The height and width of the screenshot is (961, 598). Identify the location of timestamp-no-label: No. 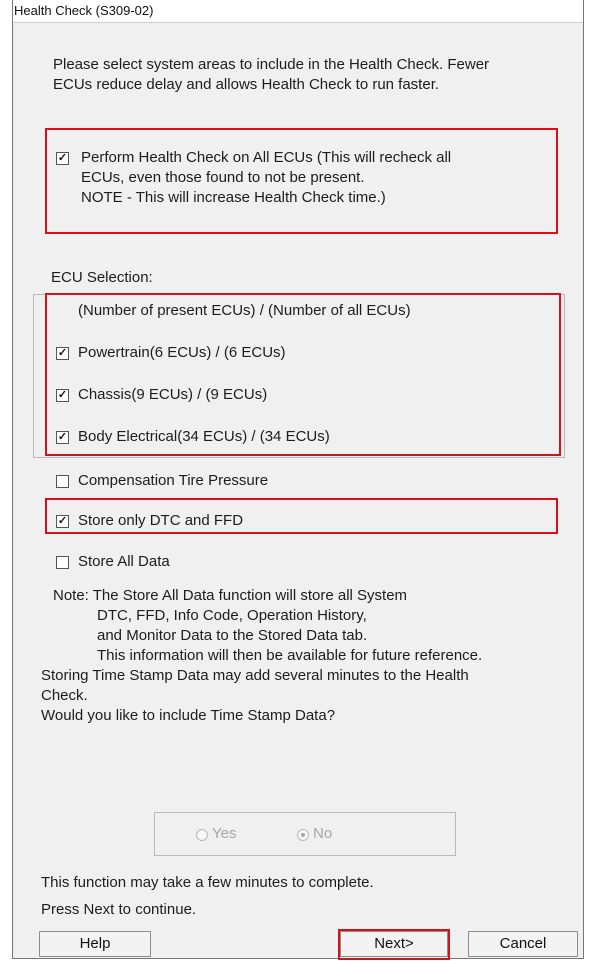
(322, 834).